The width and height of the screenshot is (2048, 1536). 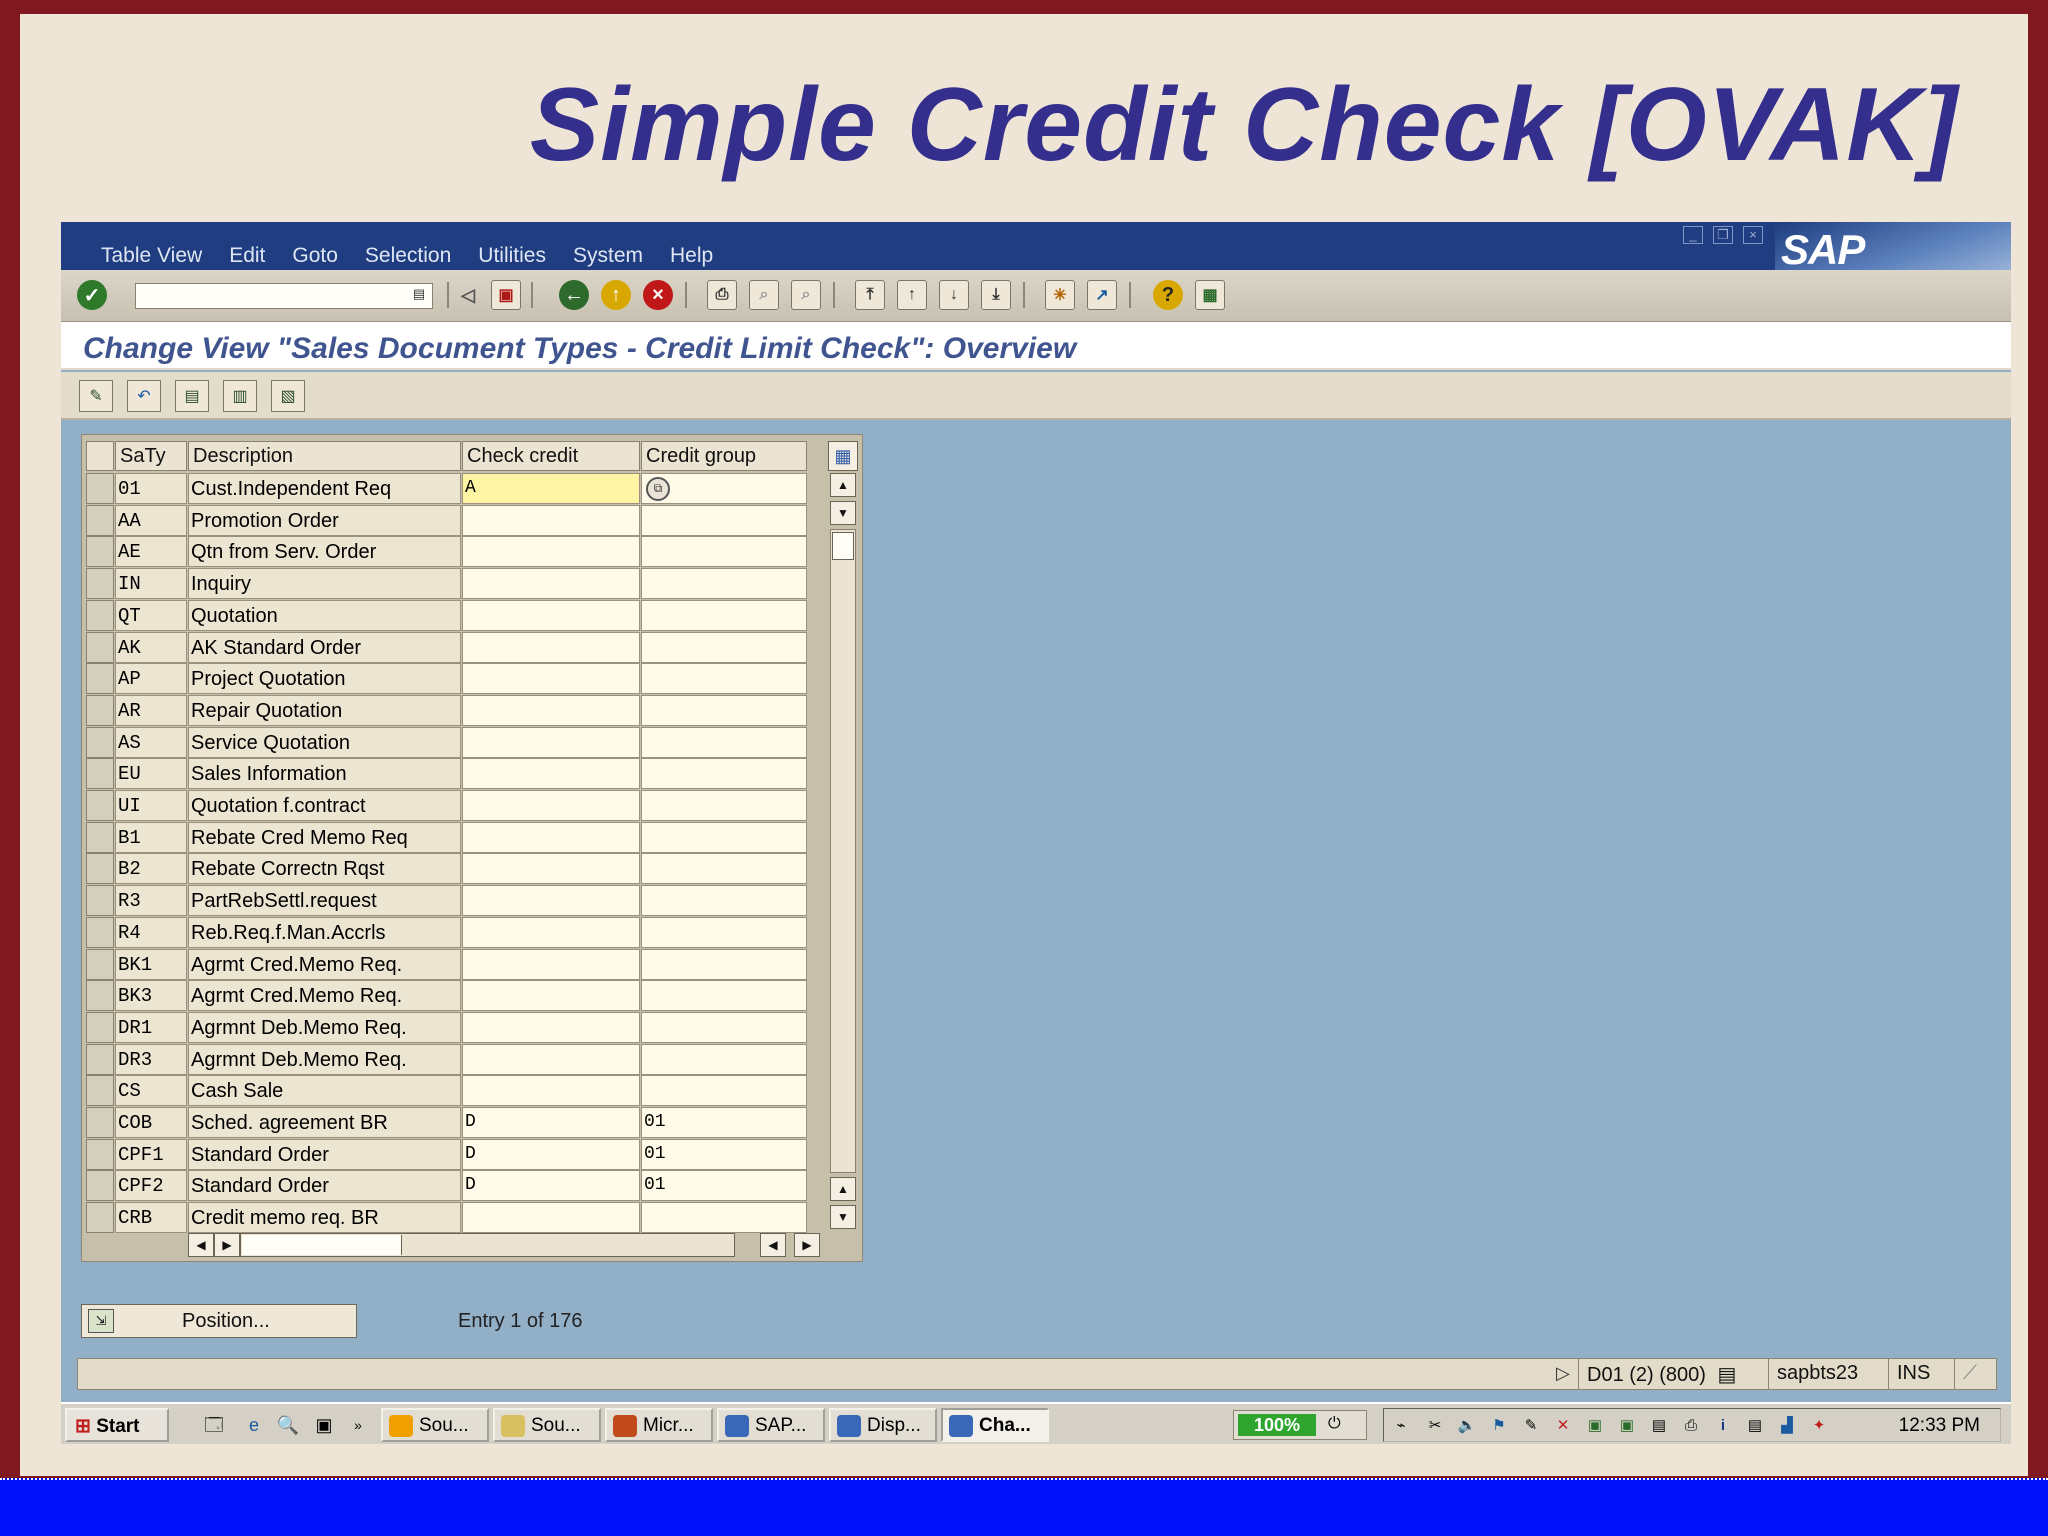 What do you see at coordinates (1499, 1426) in the screenshot?
I see `tray-flag-icon: ⚑` at bounding box center [1499, 1426].